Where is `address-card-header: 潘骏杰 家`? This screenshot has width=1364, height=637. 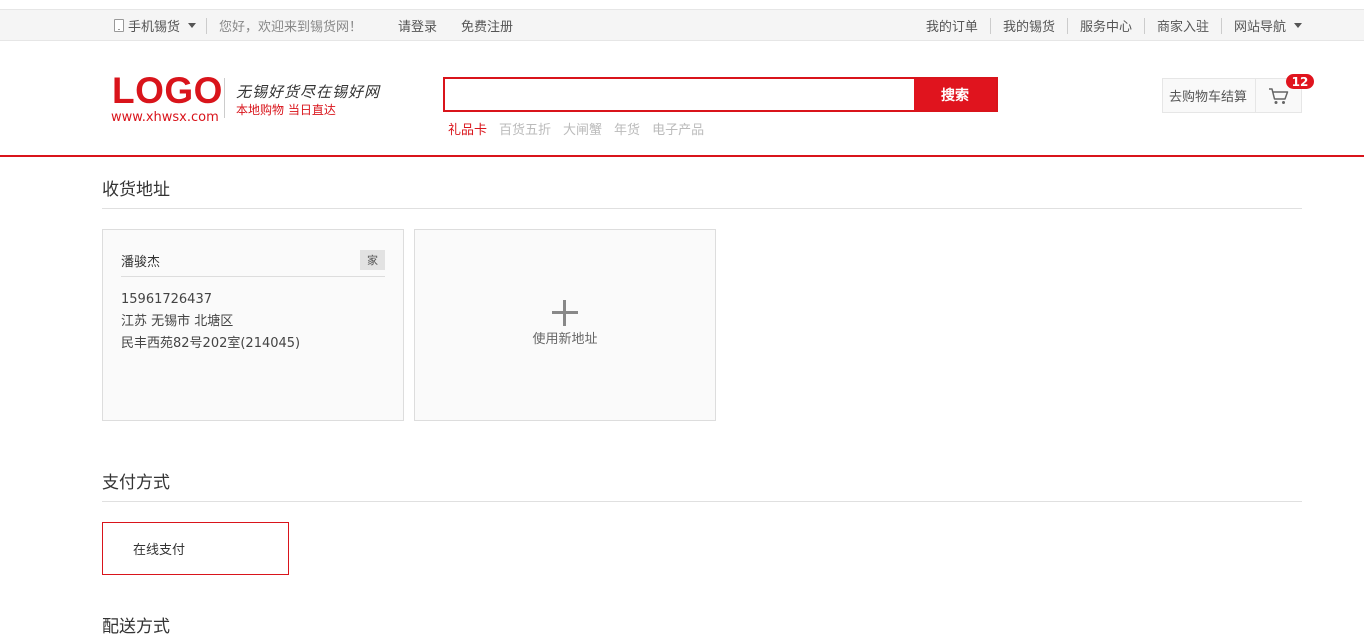
address-card-header: 潘骏杰 家 is located at coordinates (253, 263).